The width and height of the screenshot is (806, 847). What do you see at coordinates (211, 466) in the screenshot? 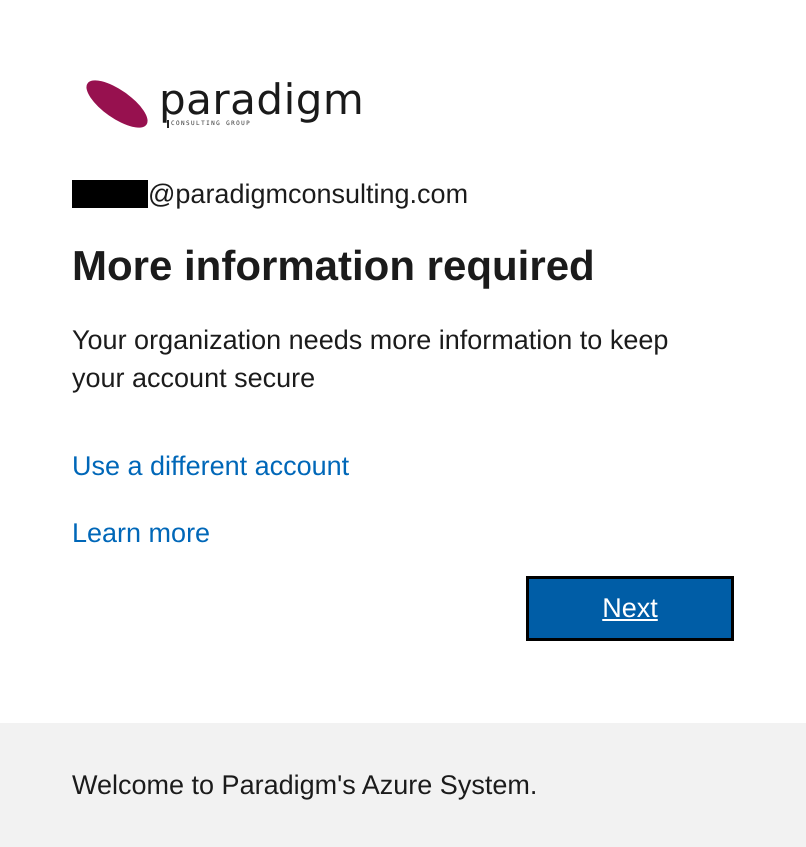
I see `text-link: Use a different account` at bounding box center [211, 466].